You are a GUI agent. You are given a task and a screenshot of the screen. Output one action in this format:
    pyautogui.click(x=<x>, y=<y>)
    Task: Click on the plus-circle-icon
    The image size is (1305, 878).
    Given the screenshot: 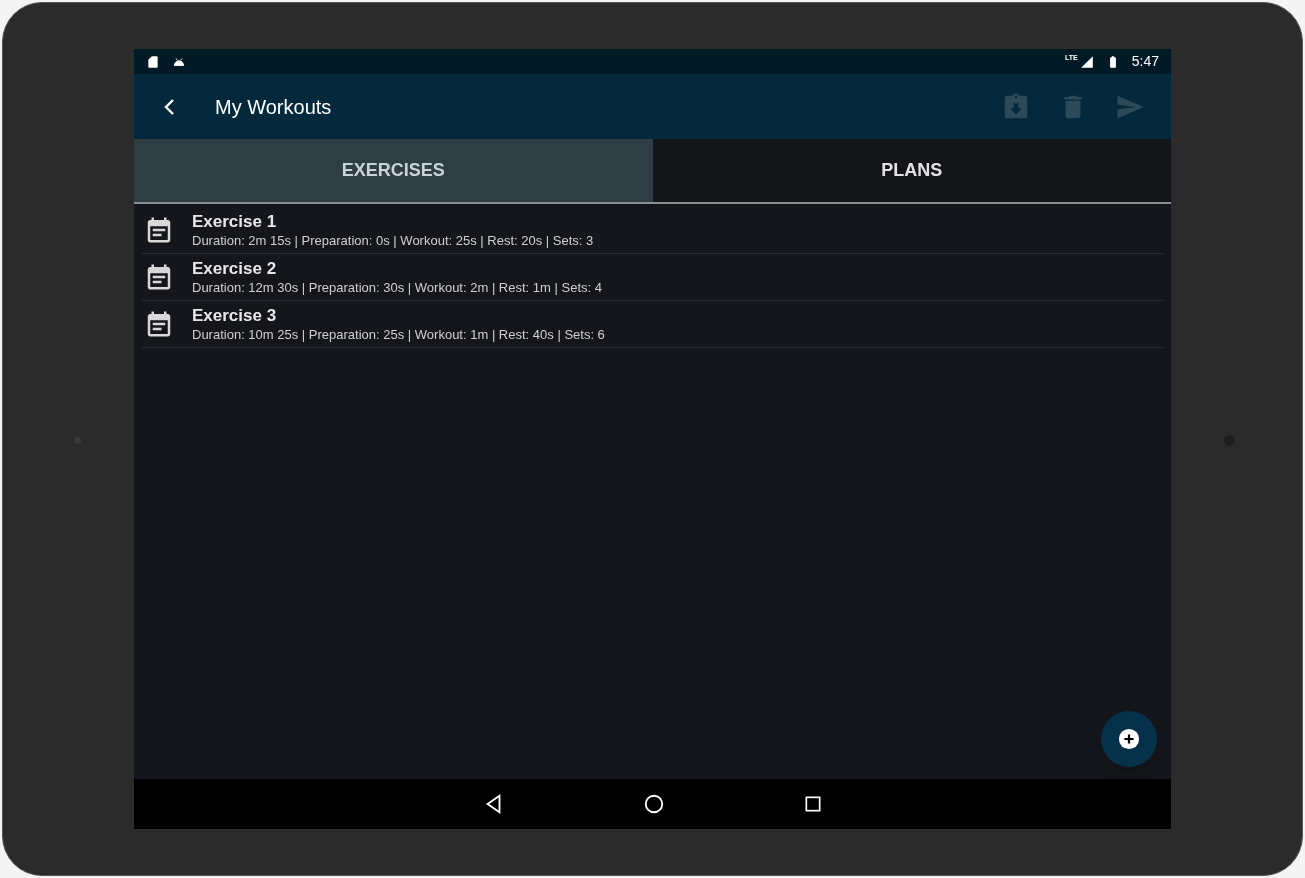 What is the action you would take?
    pyautogui.click(x=1129, y=739)
    